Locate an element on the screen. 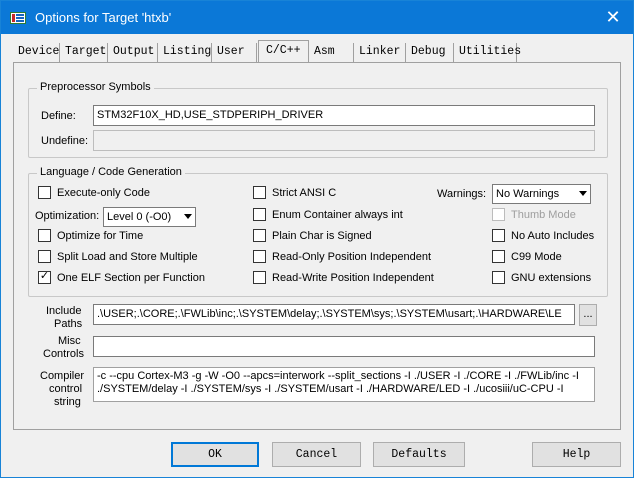  warnings-label: Warnings: is located at coordinates (462, 194).